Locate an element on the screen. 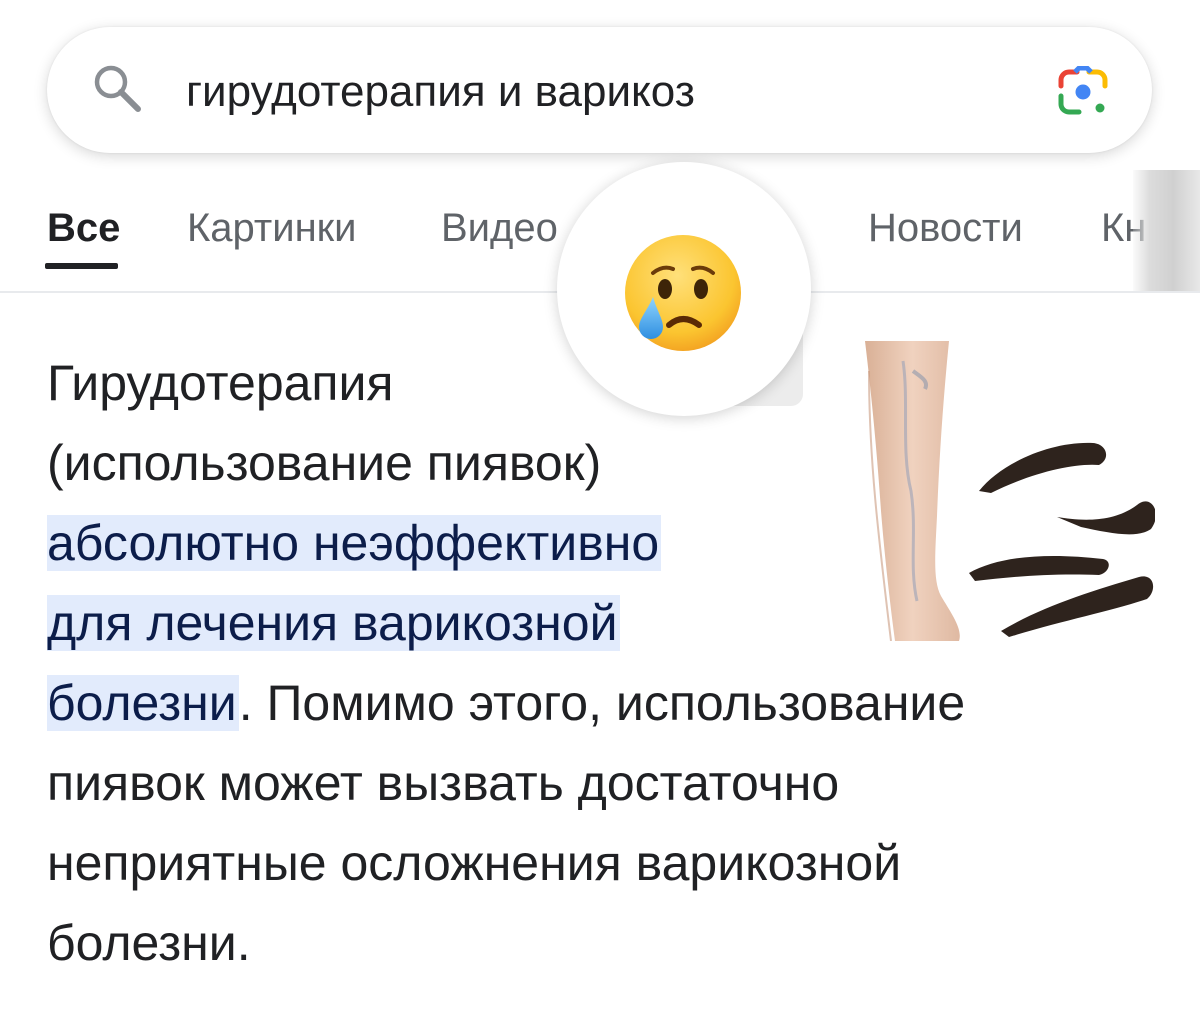 The image size is (1200, 1015). tabs-scroll-fade is located at coordinates (1166, 231).